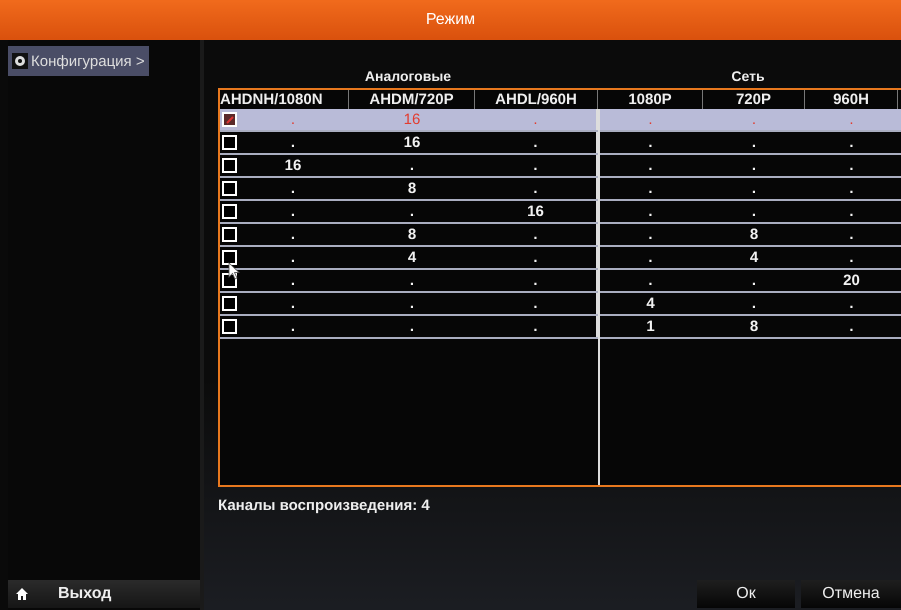 The height and width of the screenshot is (610, 901). What do you see at coordinates (560, 143) in the screenshot?
I see `table-row: . 16 . . . .` at bounding box center [560, 143].